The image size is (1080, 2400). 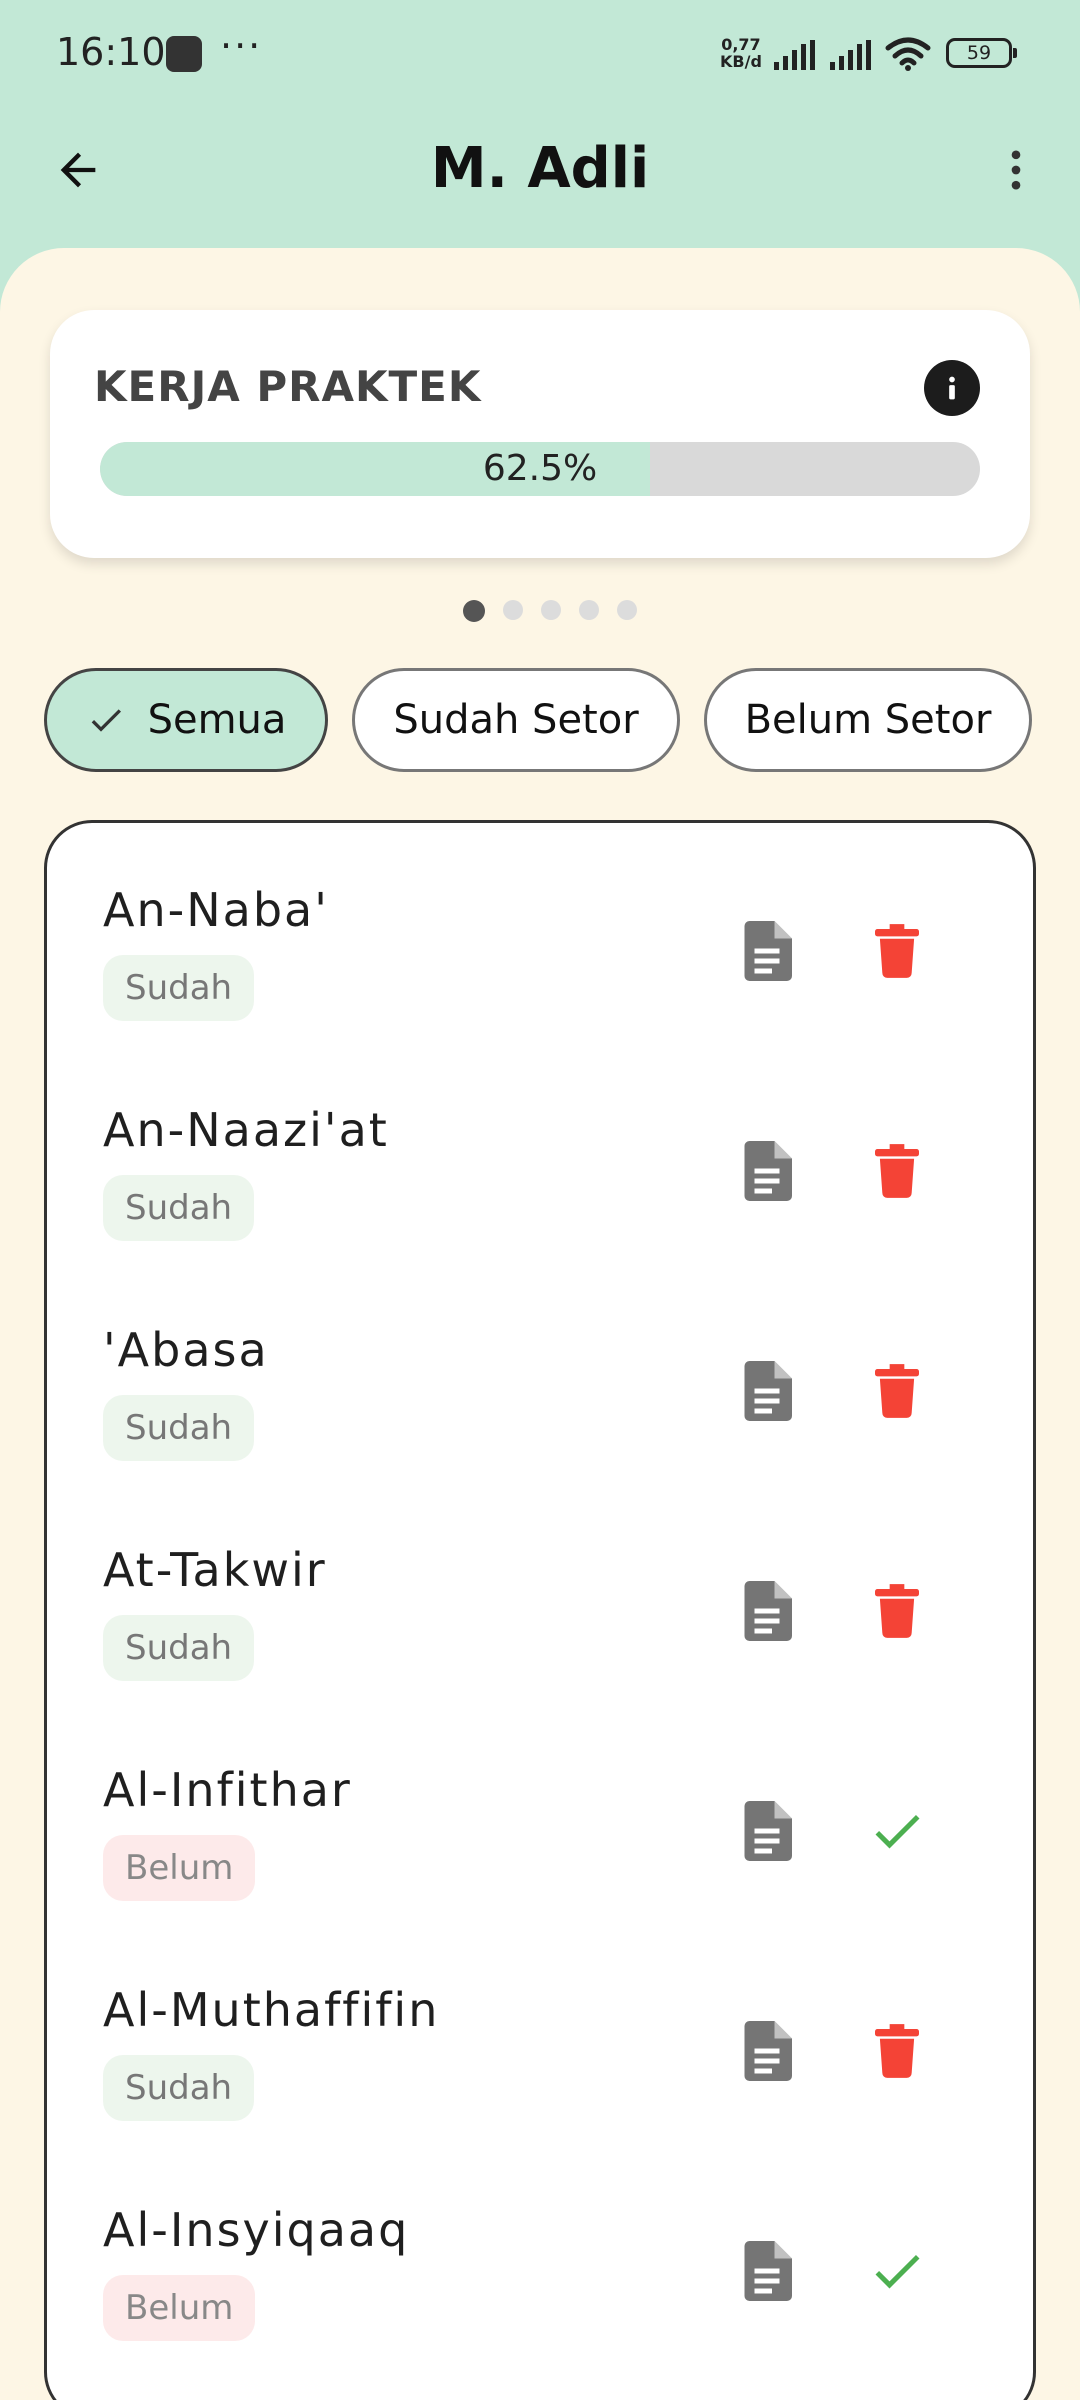 What do you see at coordinates (540, 2283) in the screenshot?
I see `list-item: Al-Insyiqaaq Belum` at bounding box center [540, 2283].